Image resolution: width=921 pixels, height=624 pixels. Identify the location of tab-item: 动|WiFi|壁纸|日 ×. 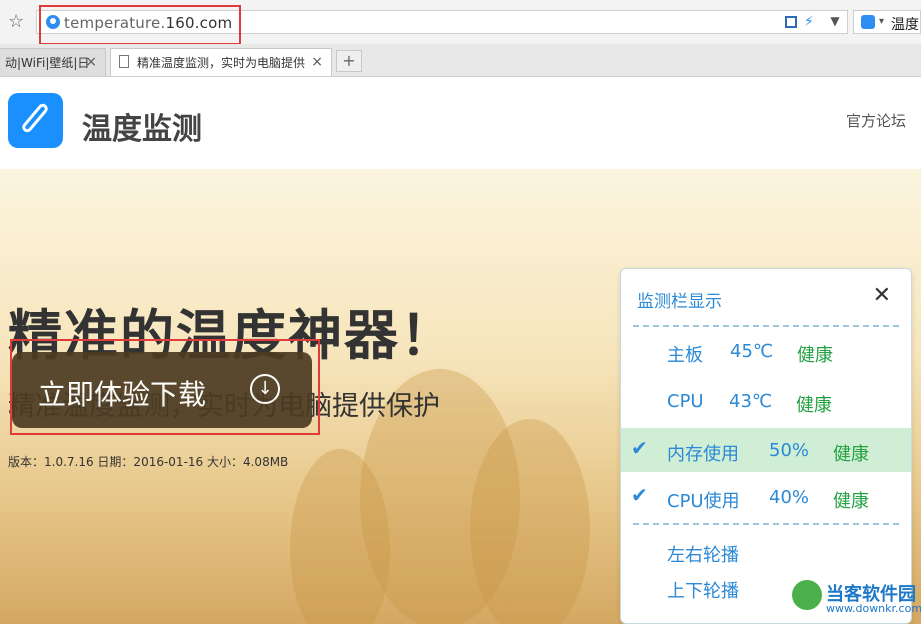
(53, 62).